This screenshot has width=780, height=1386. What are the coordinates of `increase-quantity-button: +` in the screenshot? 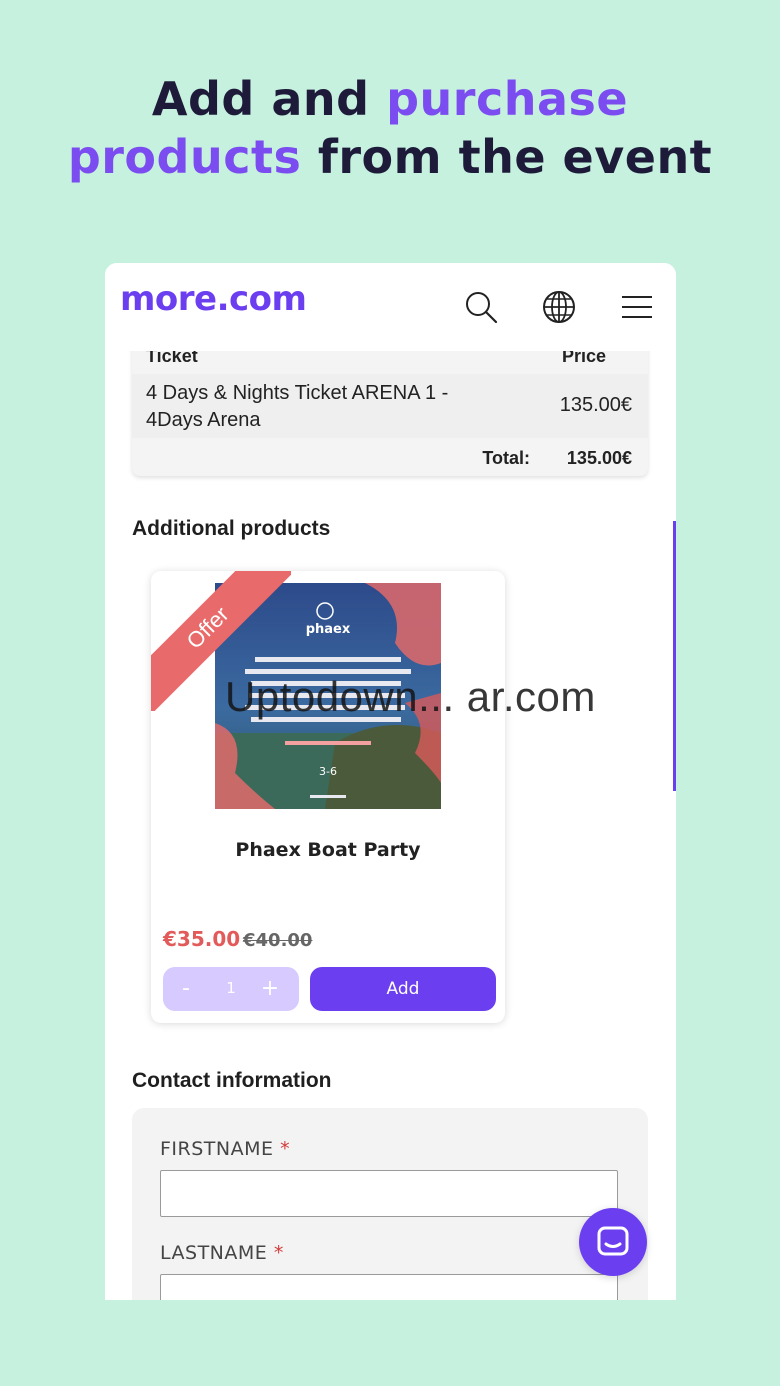 It's located at (270, 989).